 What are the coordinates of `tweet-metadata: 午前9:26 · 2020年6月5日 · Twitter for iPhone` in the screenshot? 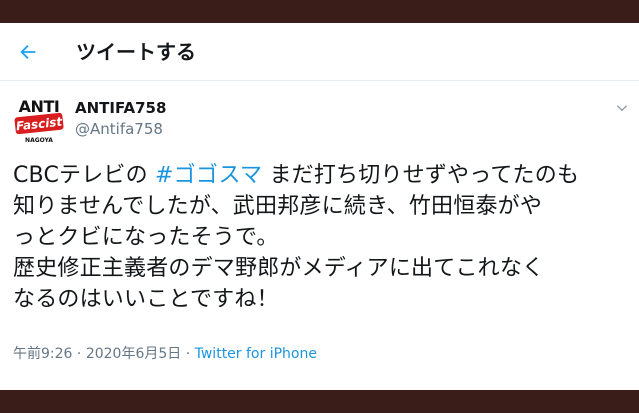 It's located at (165, 354).